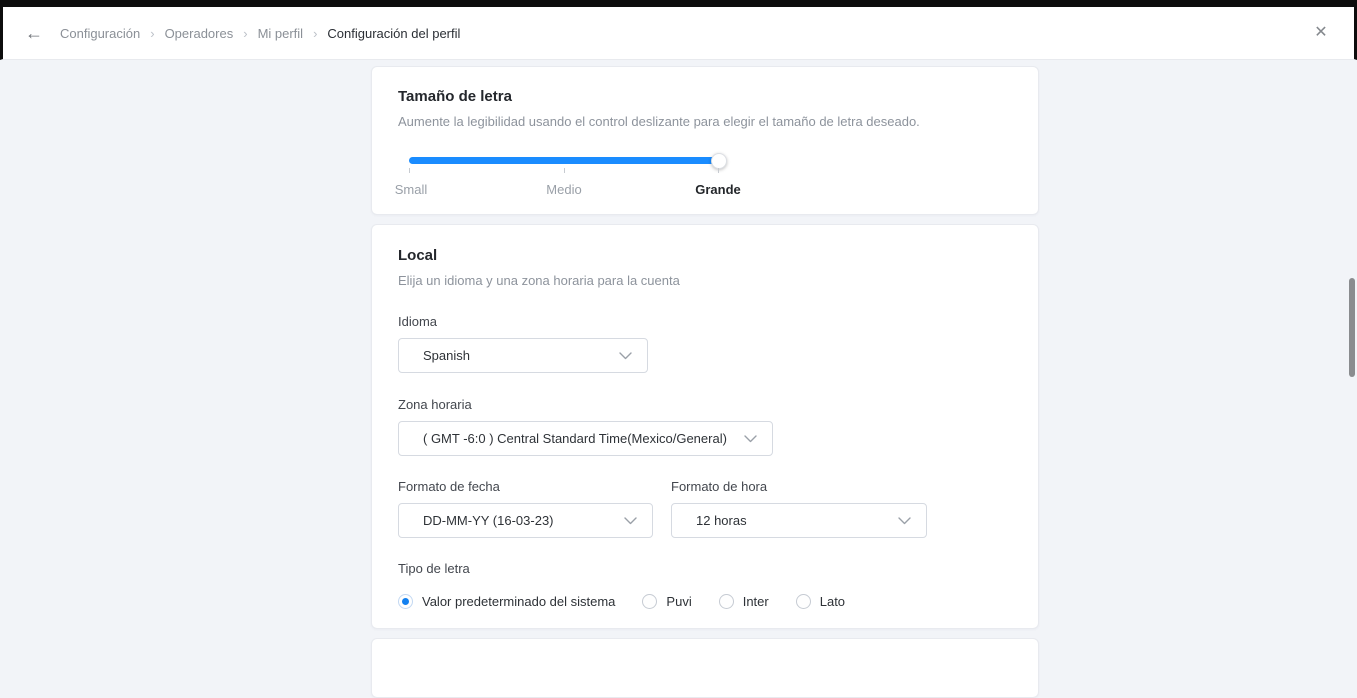  Describe the element at coordinates (679, 601) in the screenshot. I see `radio-label: Puvi` at that location.